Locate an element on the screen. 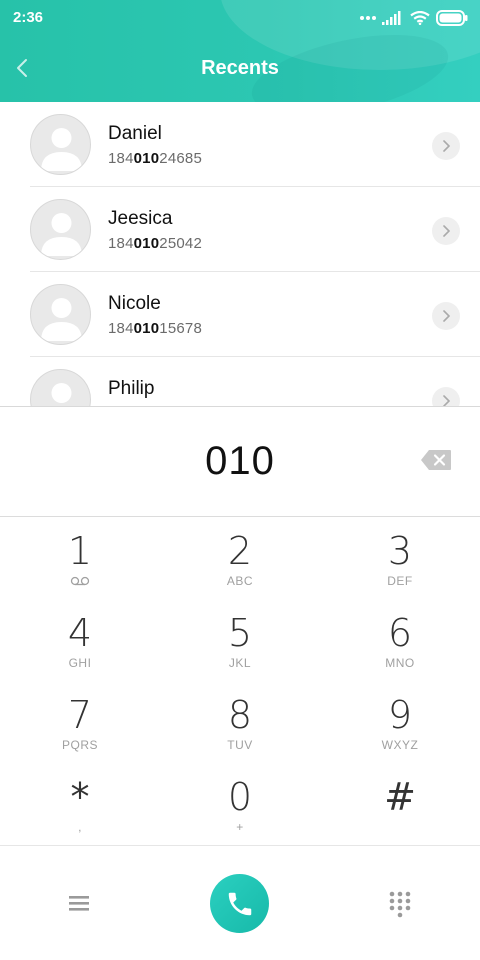 The width and height of the screenshot is (480, 960). key-letters: JKL is located at coordinates (240, 663).